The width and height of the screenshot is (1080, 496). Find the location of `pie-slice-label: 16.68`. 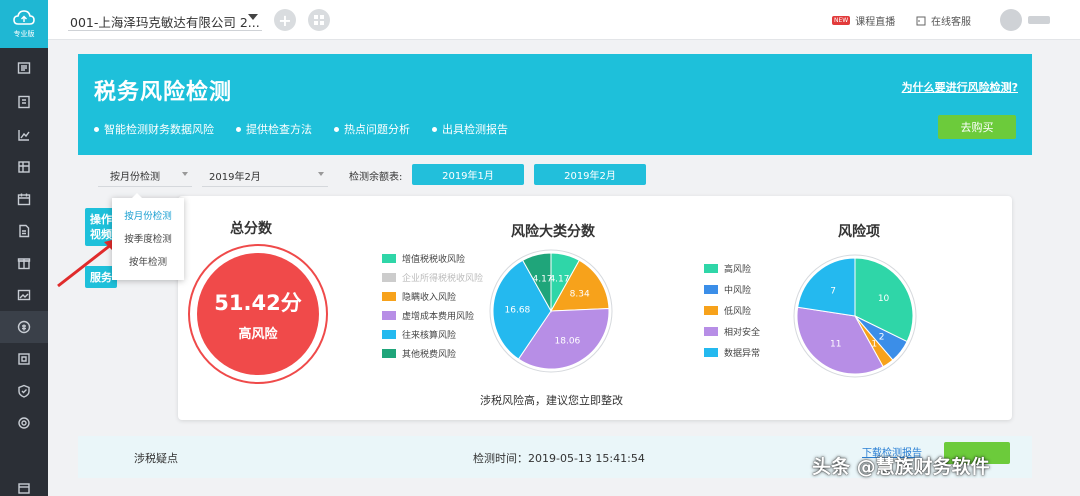

pie-slice-label: 16.68 is located at coordinates (518, 311).